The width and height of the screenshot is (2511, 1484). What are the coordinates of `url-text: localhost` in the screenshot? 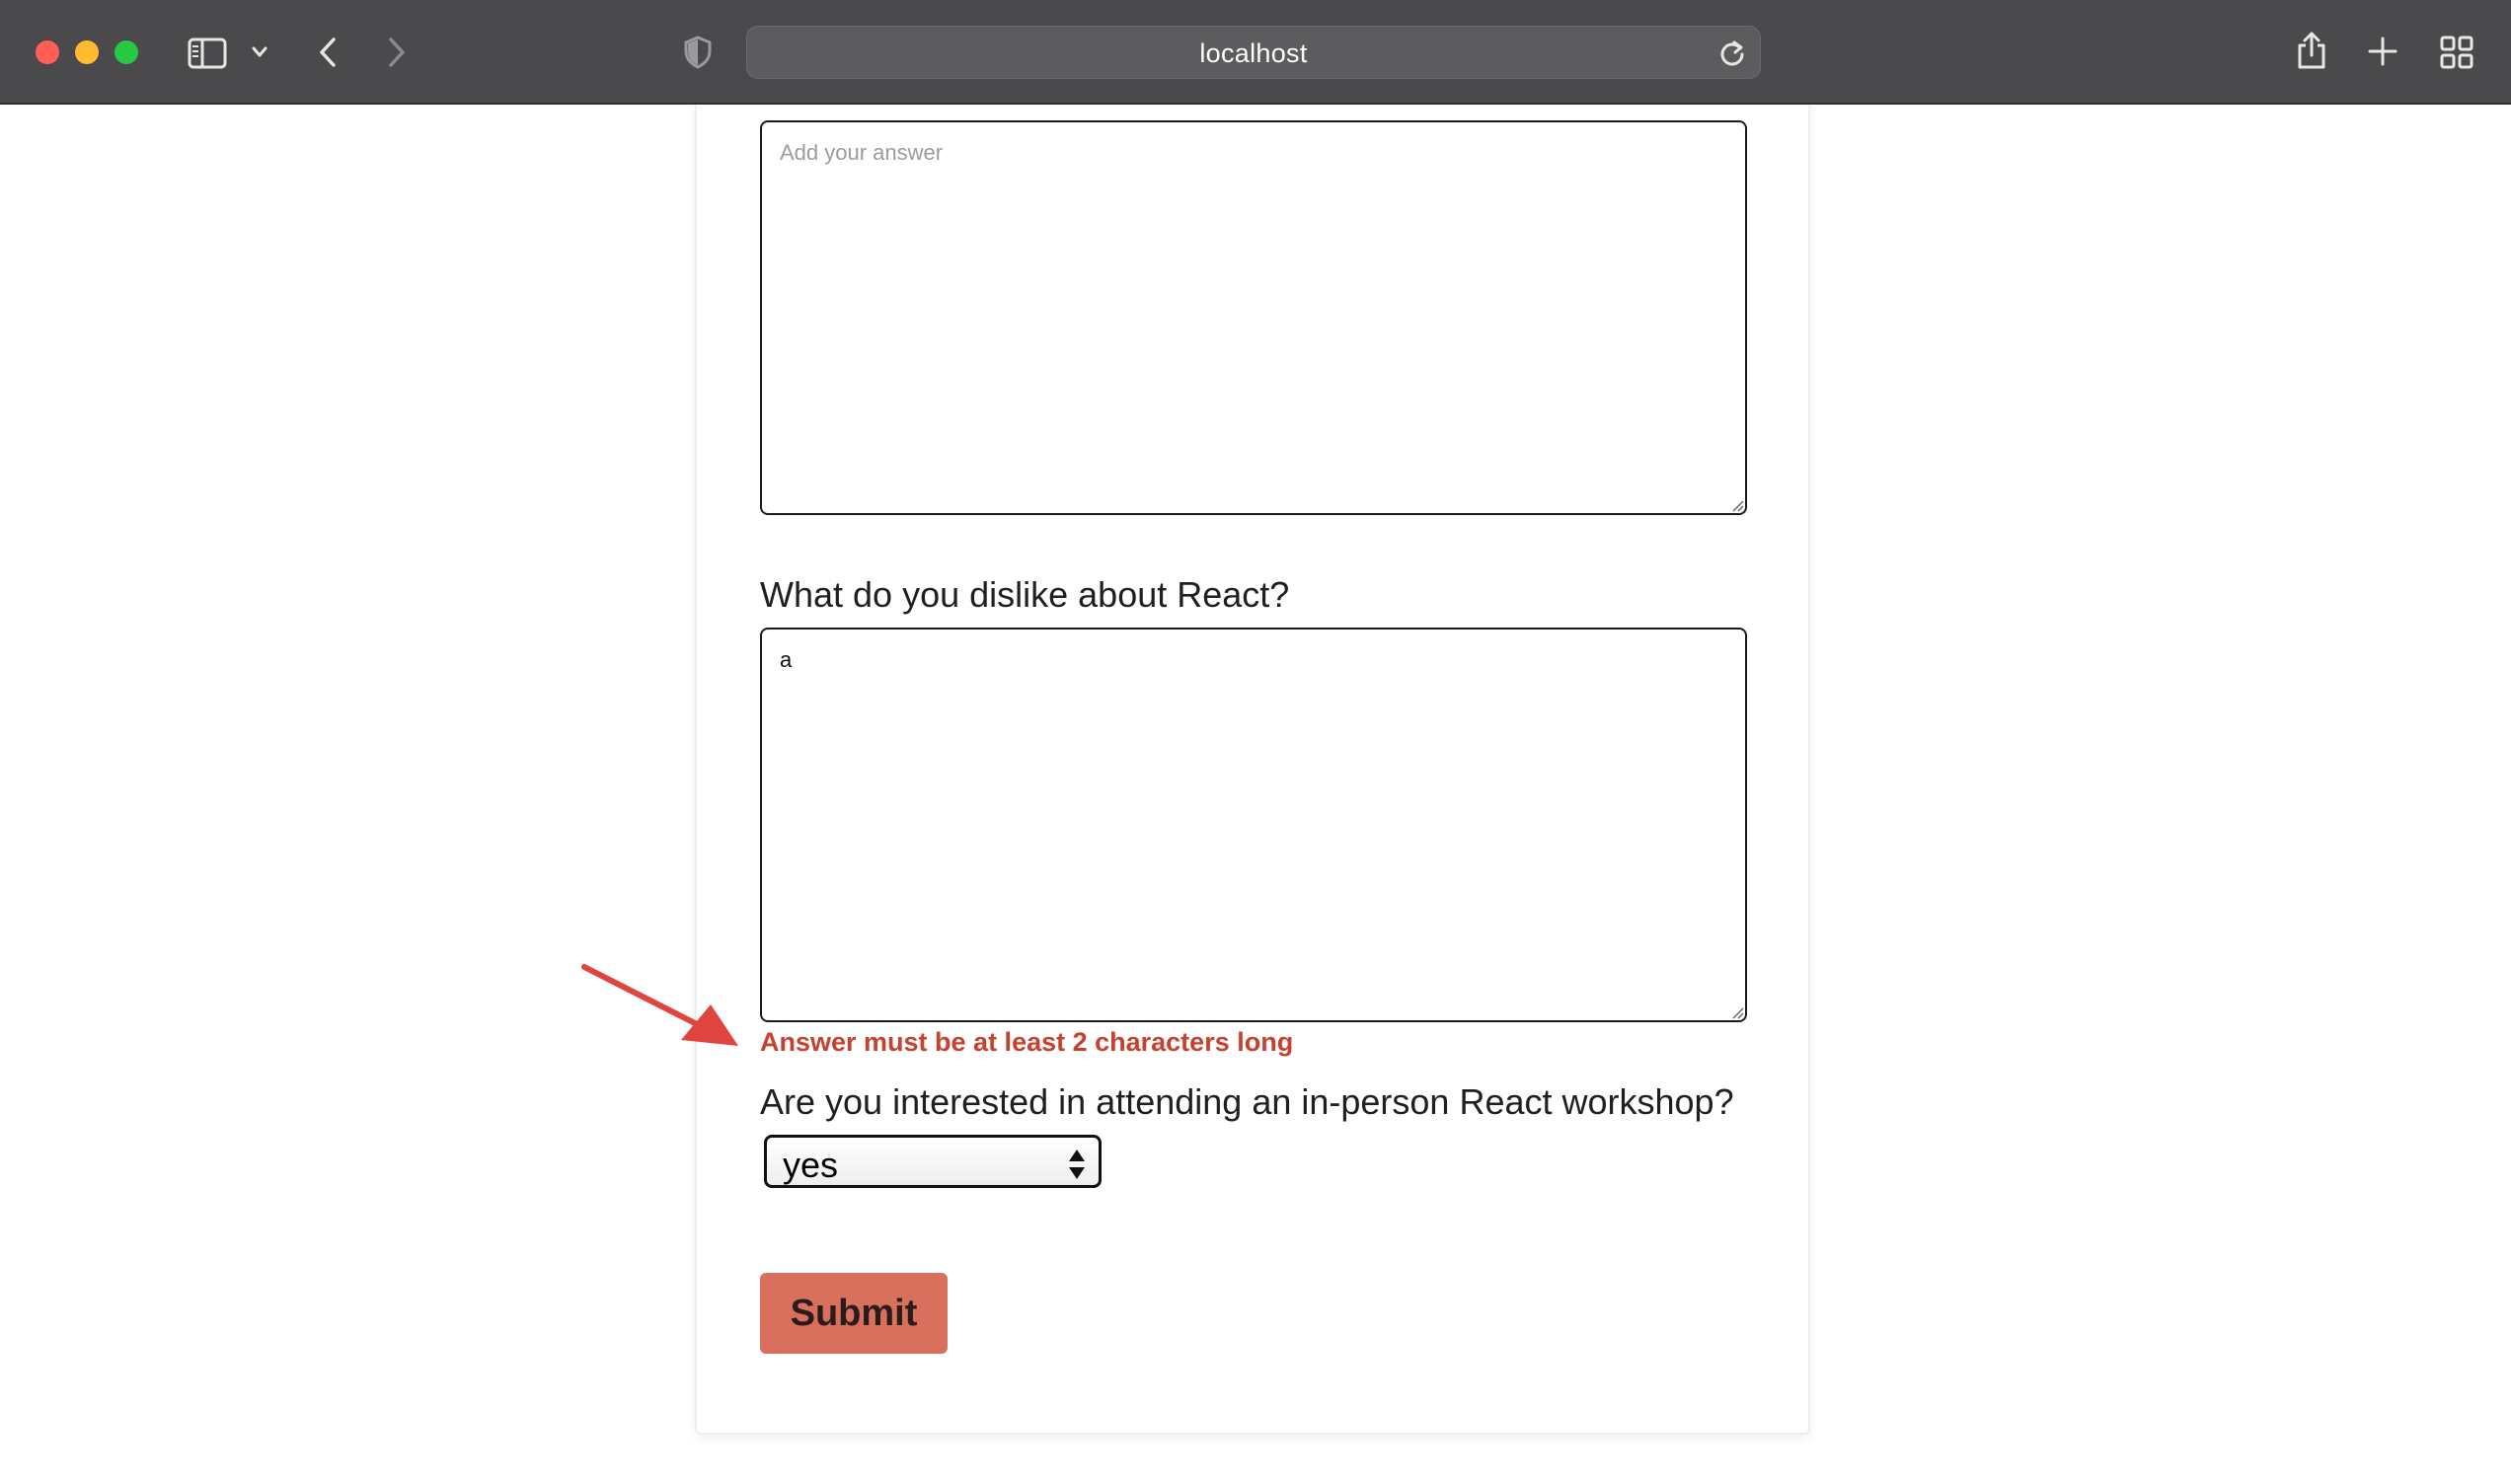 It's located at (1253, 53).